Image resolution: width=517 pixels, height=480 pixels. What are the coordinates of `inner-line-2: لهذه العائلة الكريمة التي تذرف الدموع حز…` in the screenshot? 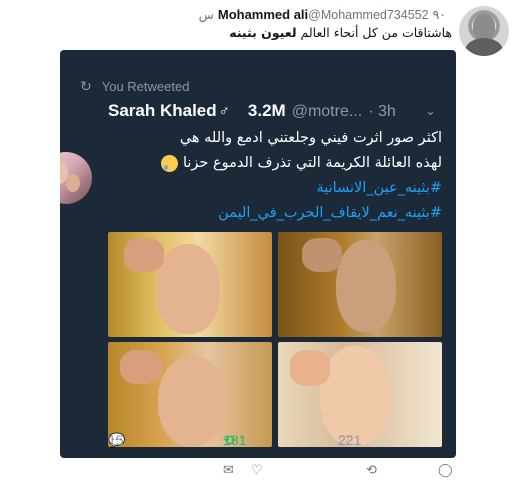 It's located at (312, 163).